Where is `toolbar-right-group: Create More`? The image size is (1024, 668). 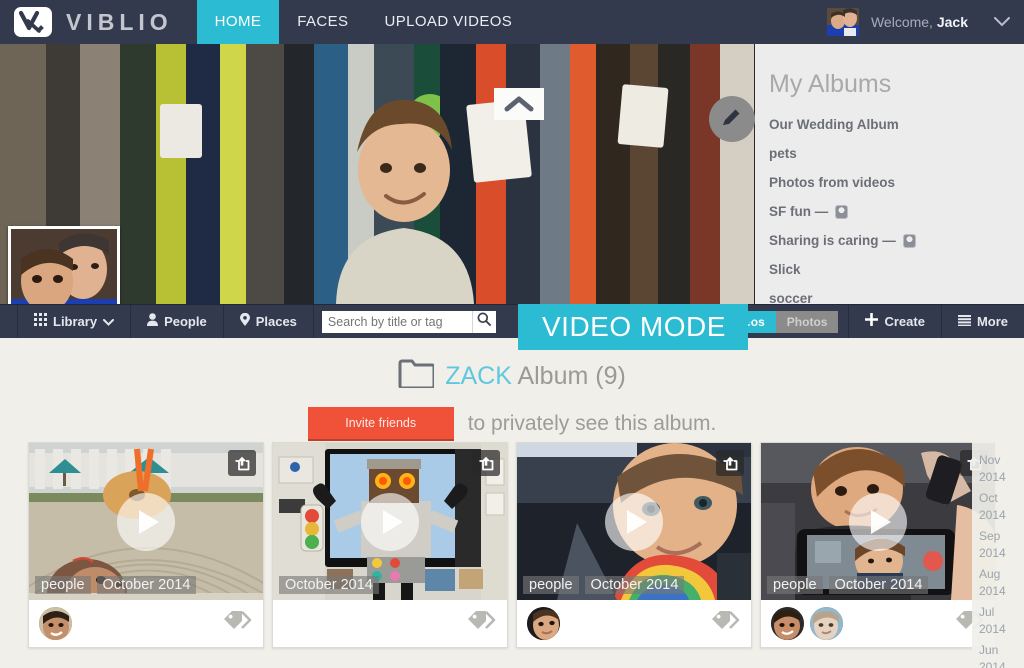
toolbar-right-group: Create More is located at coordinates (936, 321).